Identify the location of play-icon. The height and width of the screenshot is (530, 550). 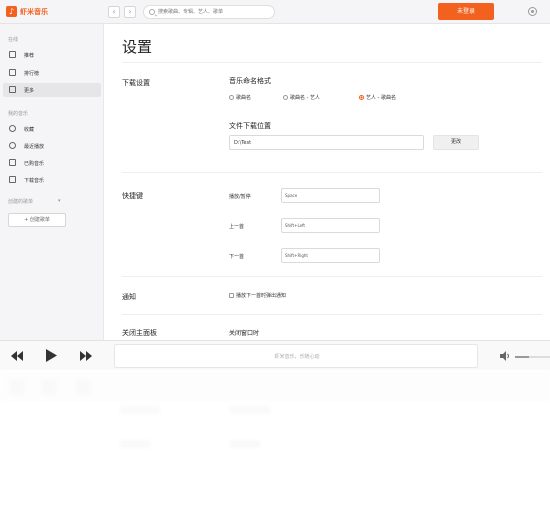
(51, 355).